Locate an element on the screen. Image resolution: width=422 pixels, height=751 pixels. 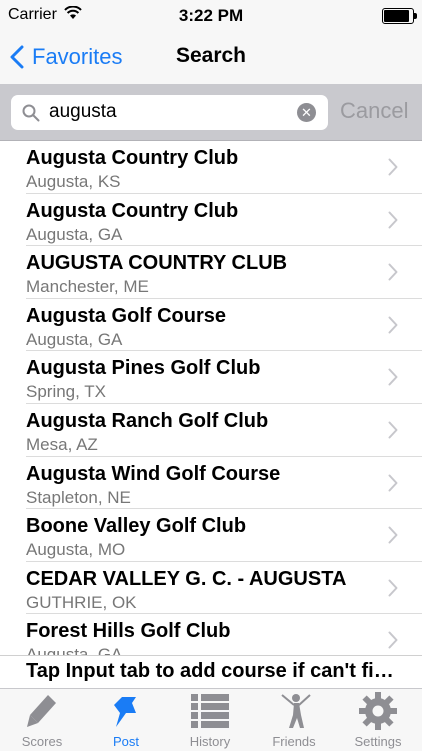
course-location: Mesa, AZ is located at coordinates (62, 444).